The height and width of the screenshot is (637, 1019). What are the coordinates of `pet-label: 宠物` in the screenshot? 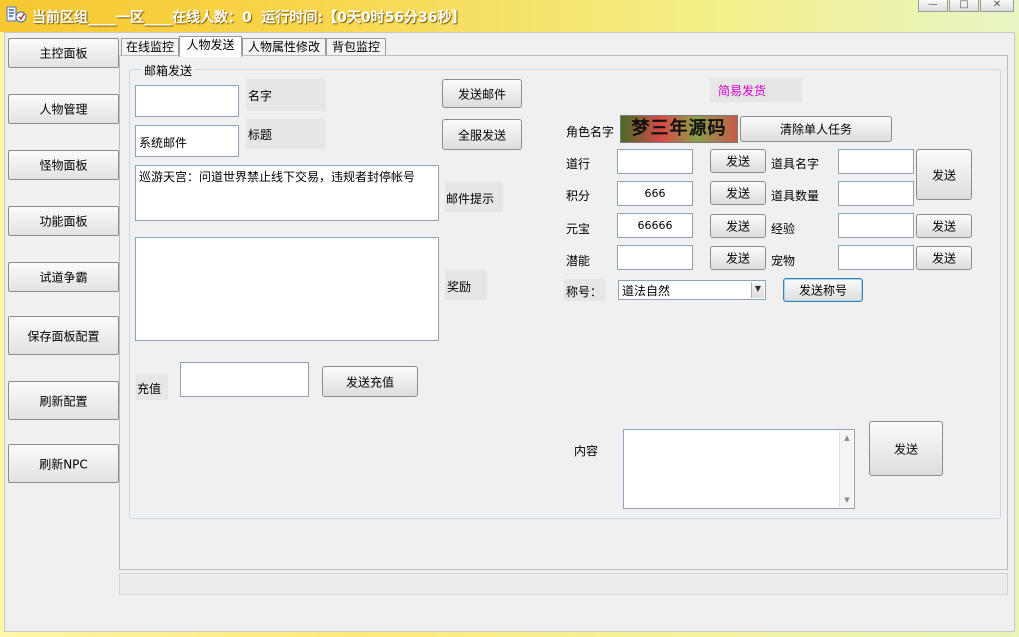 It's located at (783, 261).